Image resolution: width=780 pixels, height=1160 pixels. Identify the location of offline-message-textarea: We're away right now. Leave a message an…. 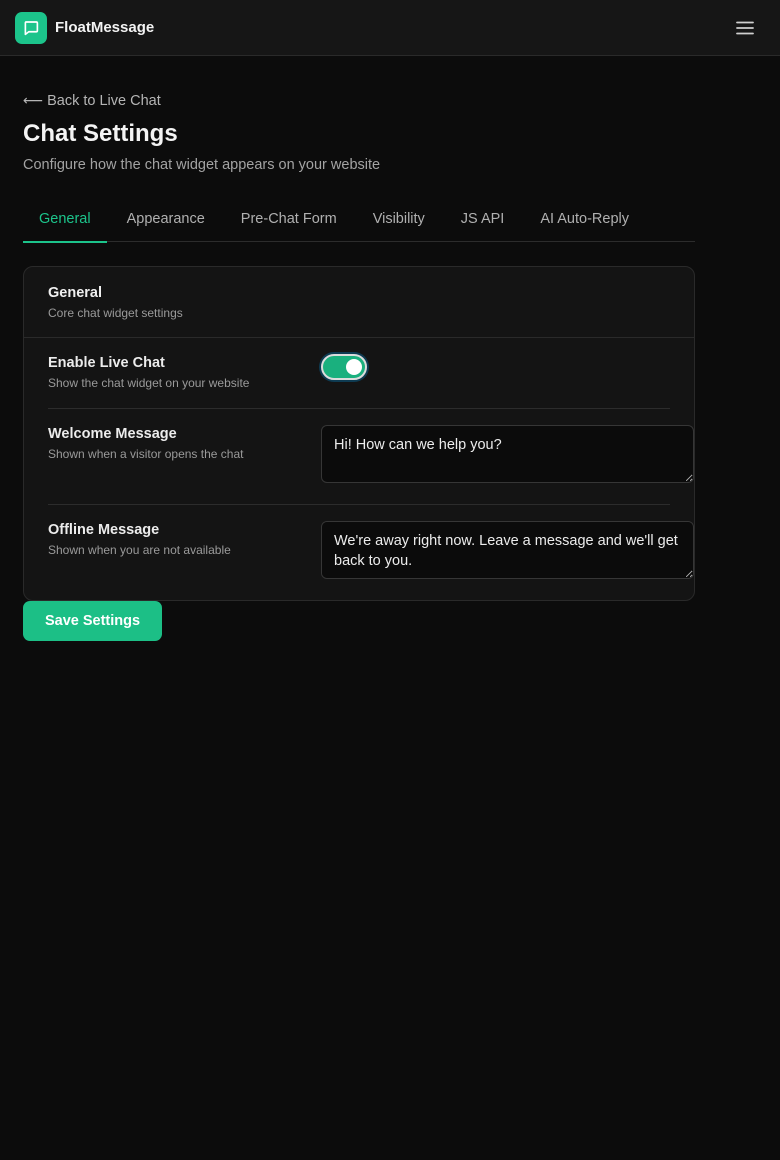
(507, 550).